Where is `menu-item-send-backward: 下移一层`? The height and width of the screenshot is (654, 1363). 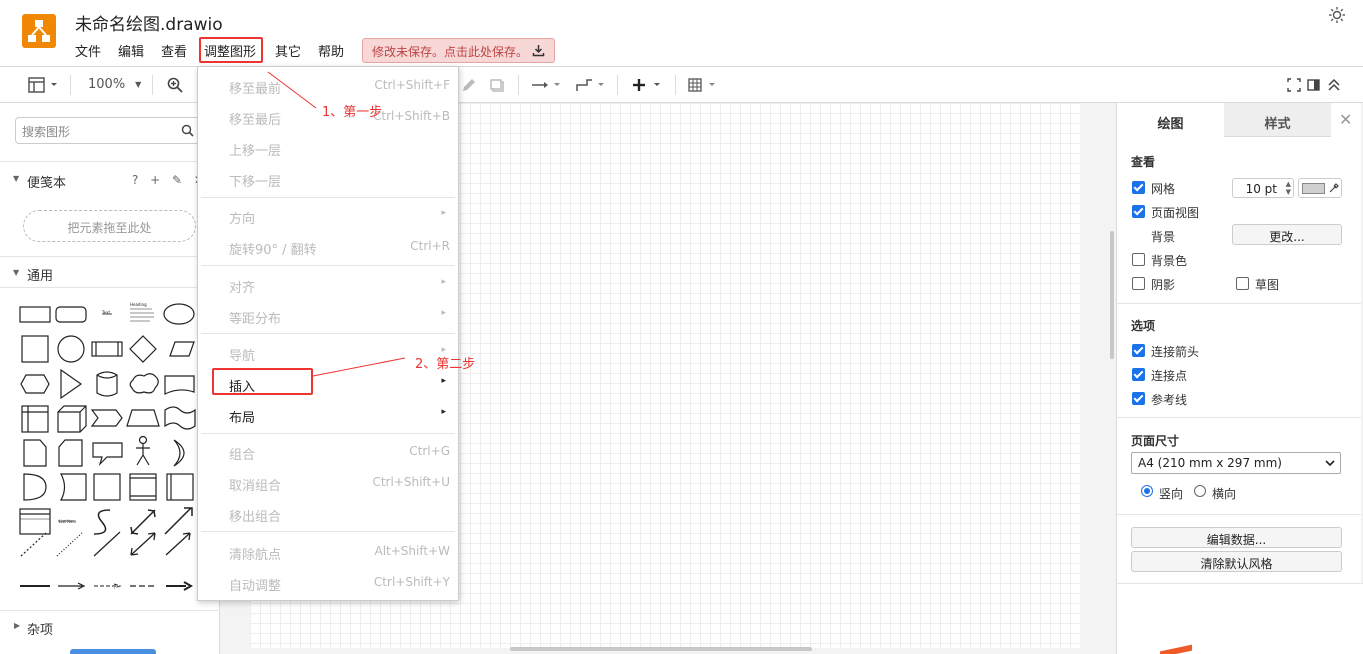 menu-item-send-backward: 下移一层 is located at coordinates (328, 178).